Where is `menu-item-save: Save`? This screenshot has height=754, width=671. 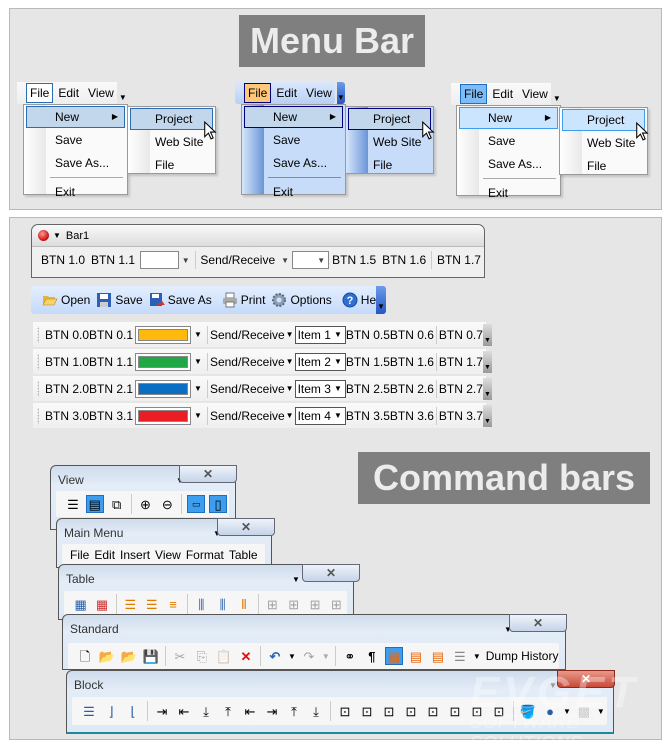
menu-item-save: Save is located at coordinates (75, 140).